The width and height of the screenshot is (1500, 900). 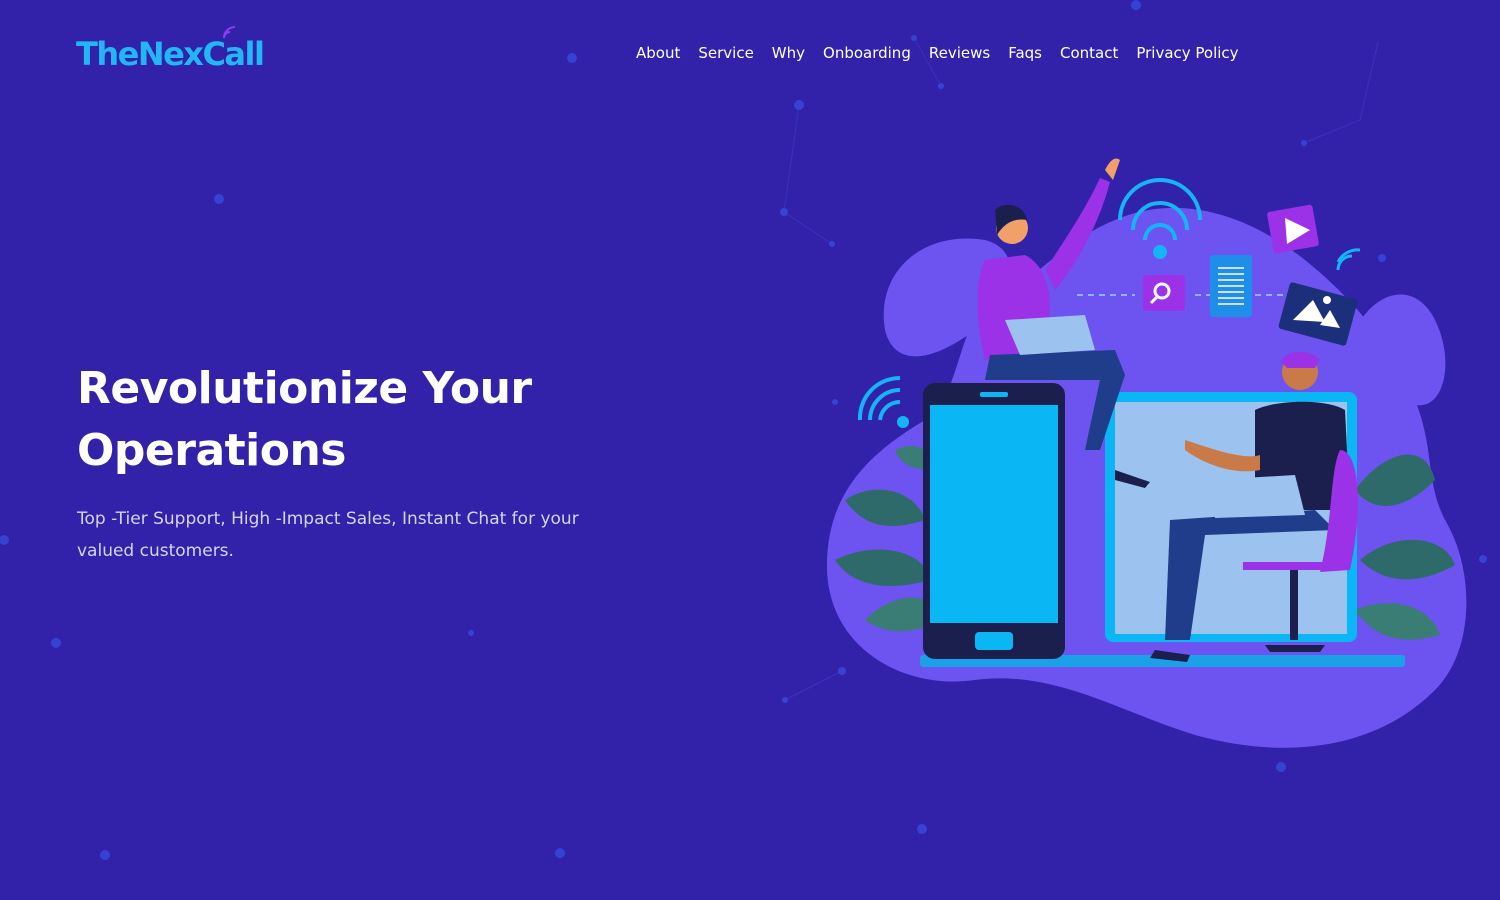 What do you see at coordinates (1089, 53) in the screenshot?
I see `nav-contact: Contact` at bounding box center [1089, 53].